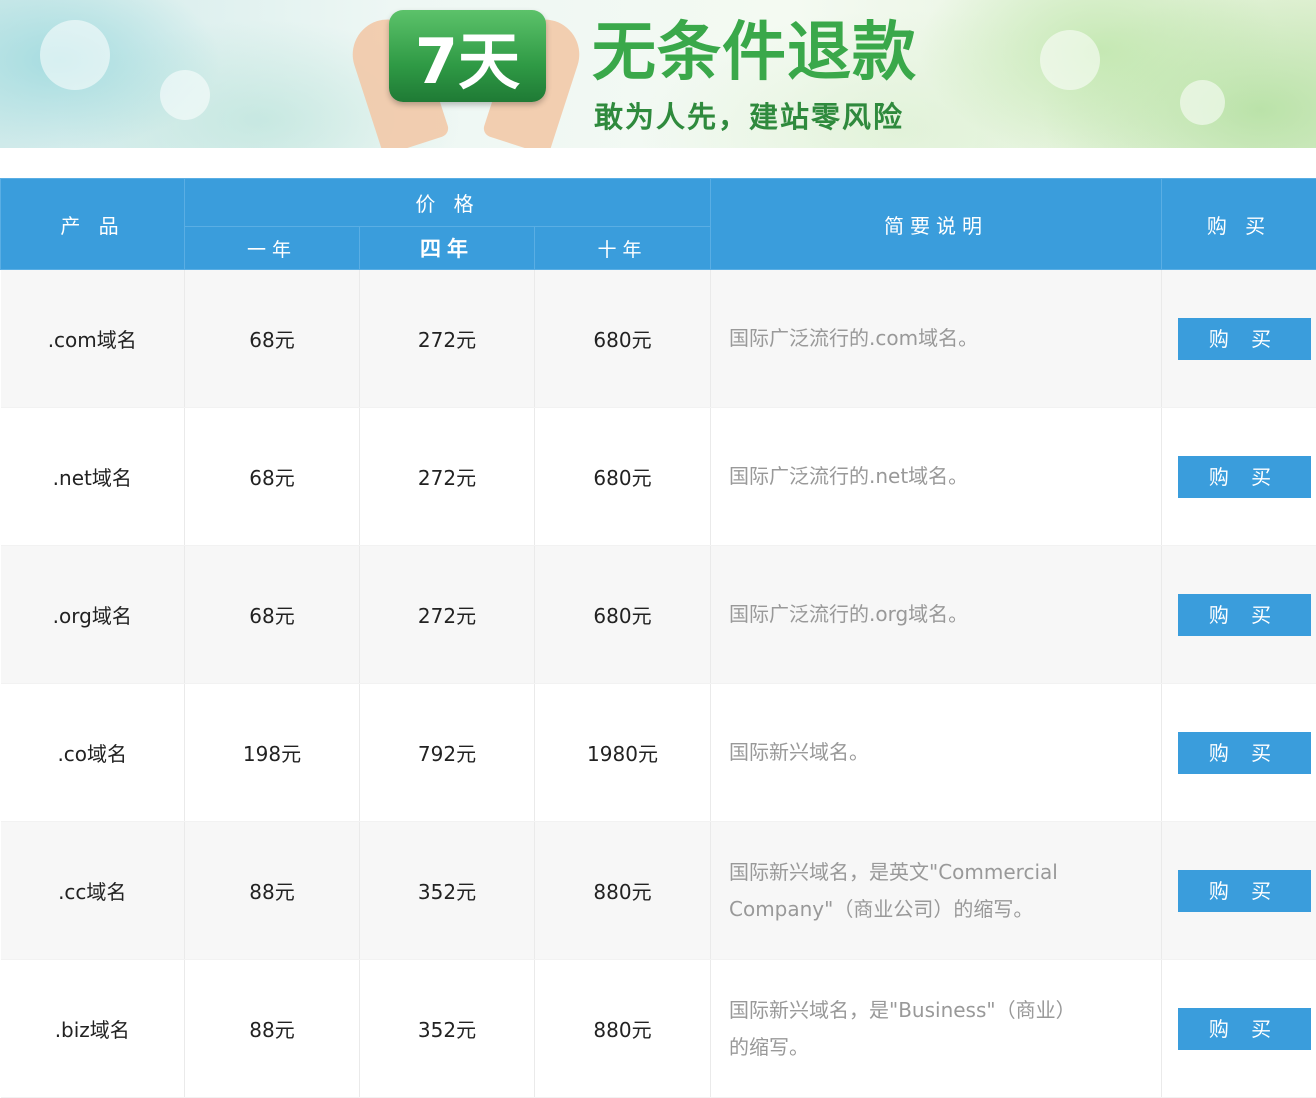  I want to click on product-description: 国际广泛流行的.com域名。, so click(936, 339).